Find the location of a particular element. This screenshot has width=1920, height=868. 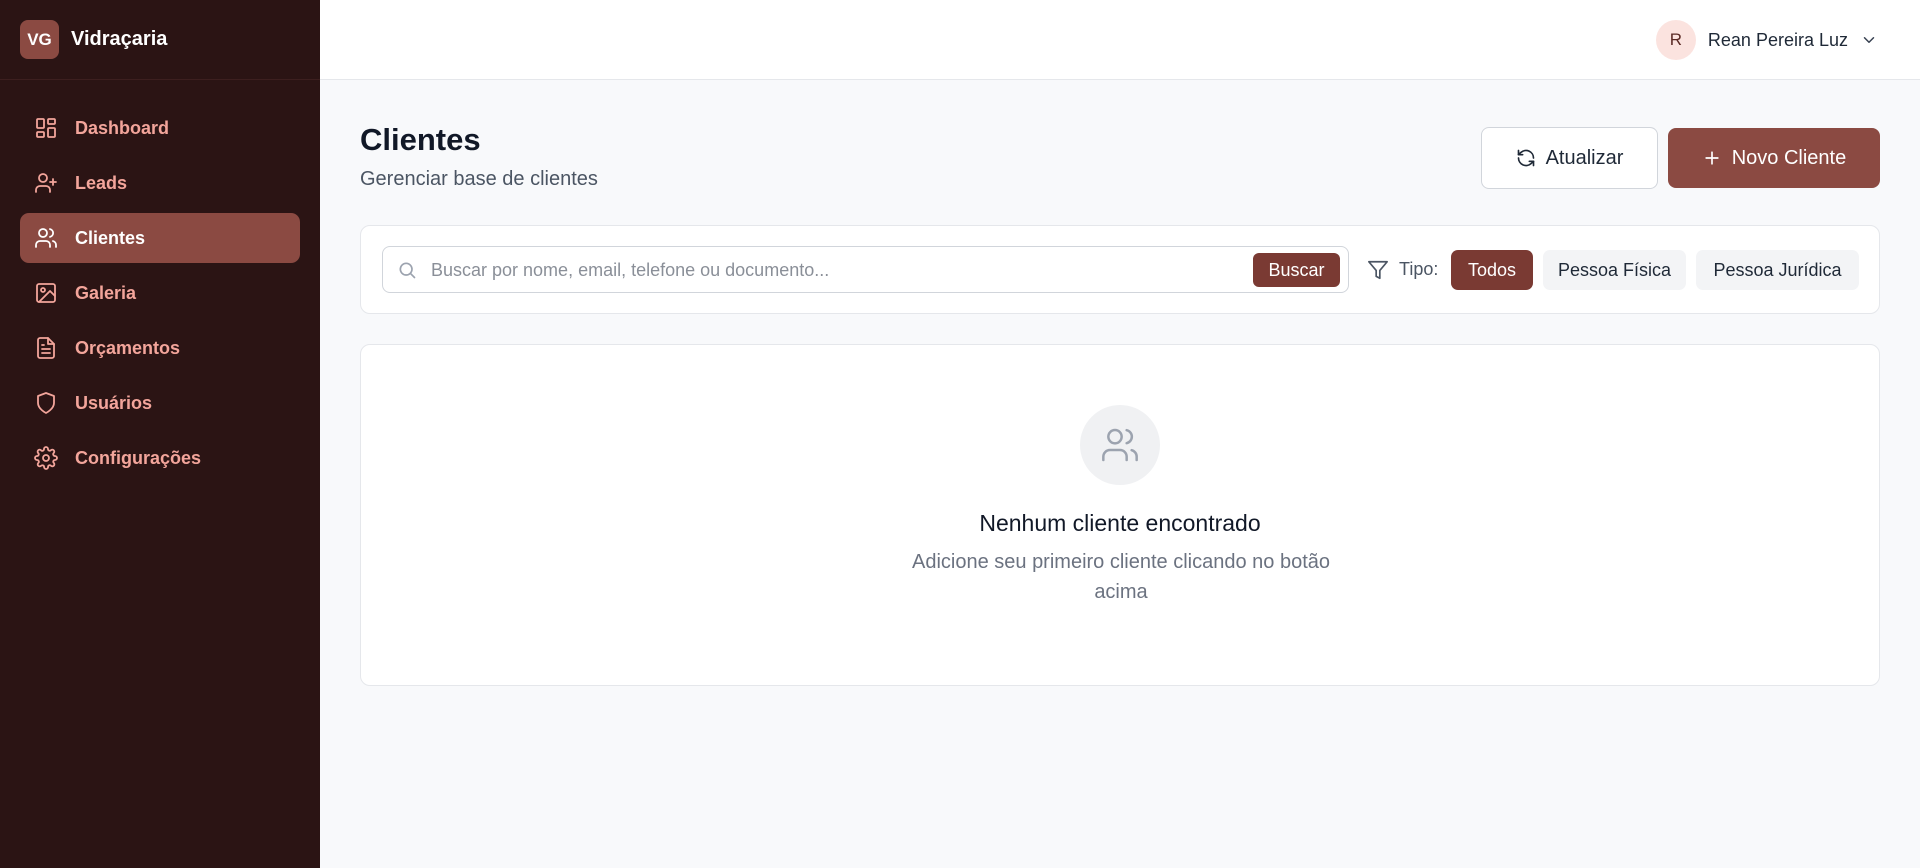

sidebar-item-leads: Leads is located at coordinates (160, 183).